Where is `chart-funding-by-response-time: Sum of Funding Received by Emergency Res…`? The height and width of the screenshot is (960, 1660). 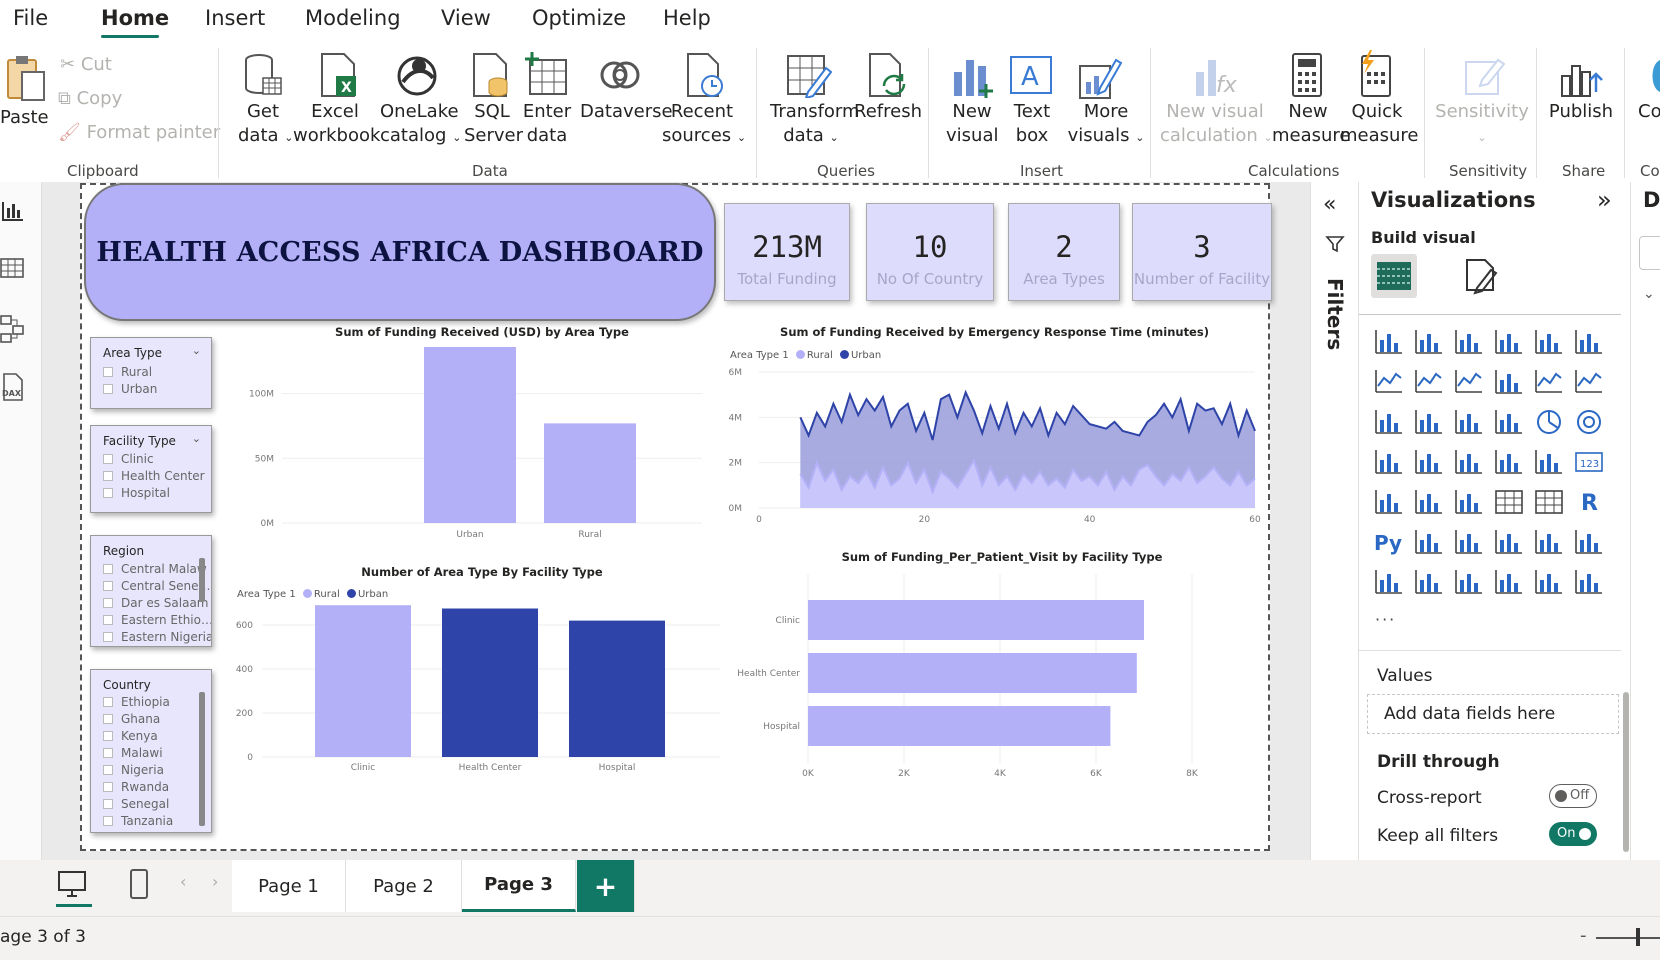 chart-funding-by-response-time: Sum of Funding Received by Emergency Res… is located at coordinates (994, 430).